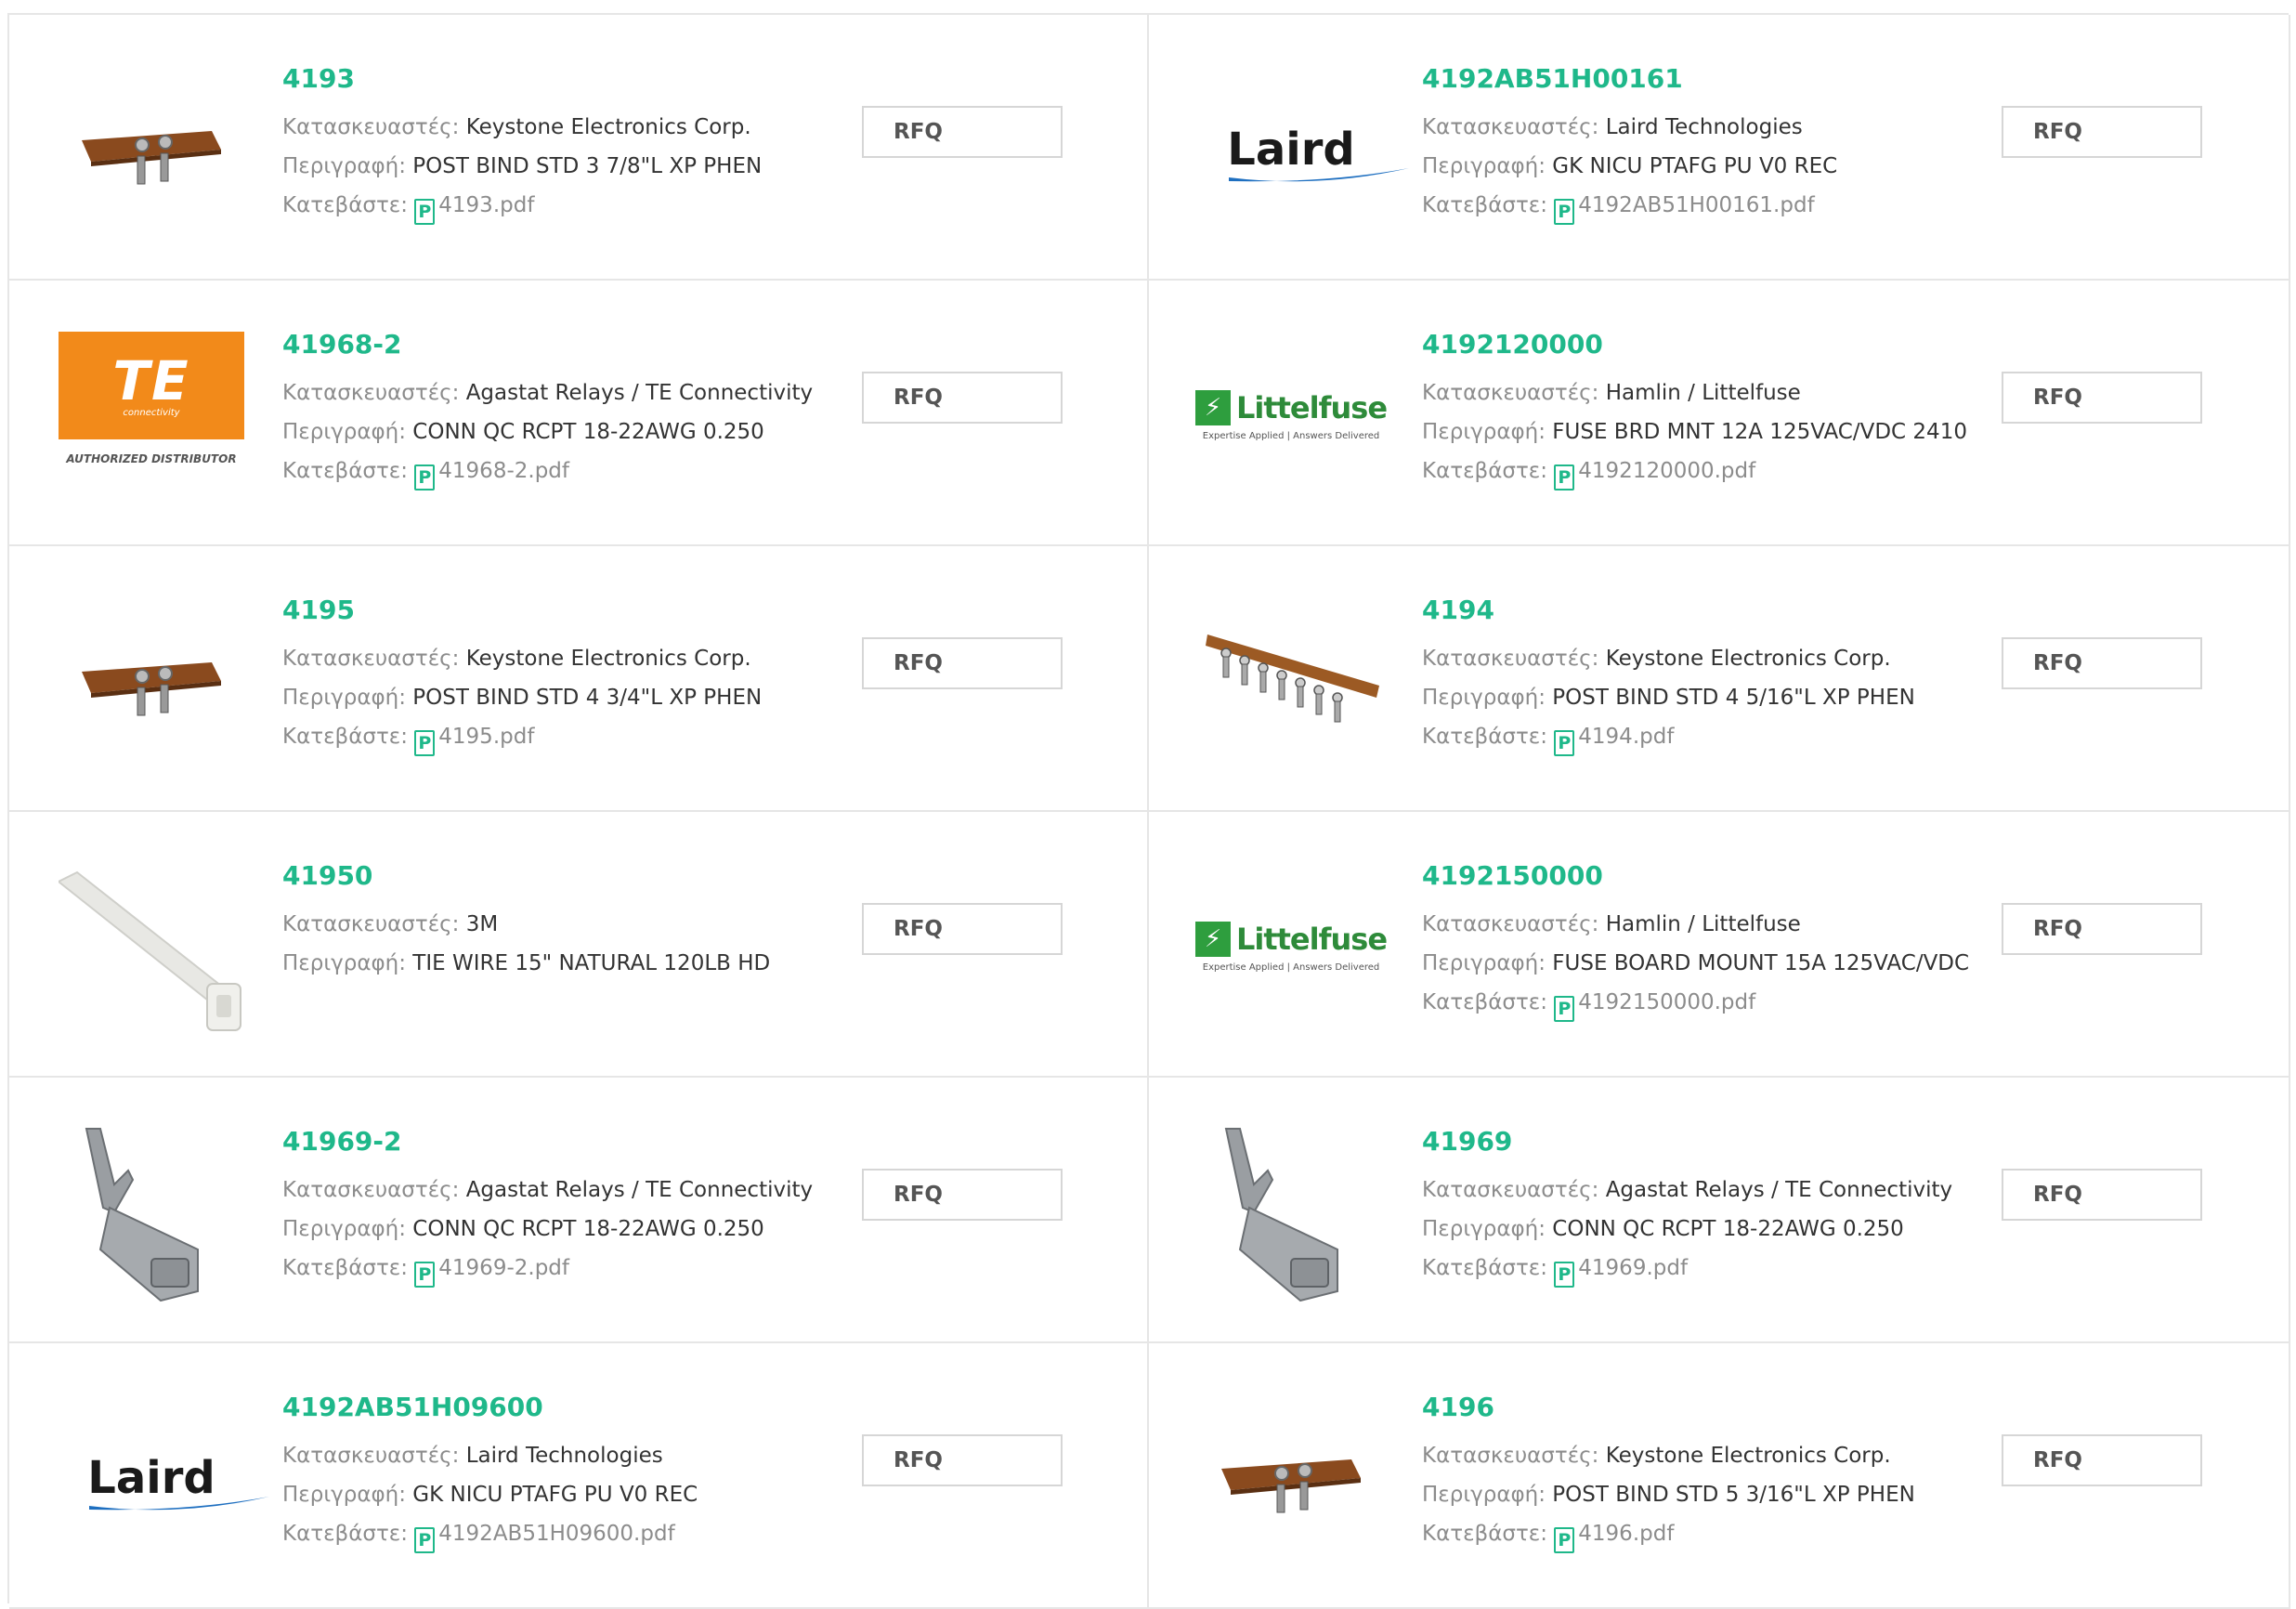  I want to click on description-row: Περιγραφή: POST BIND STD 3 7/8"L XP PHEN, so click(575, 166).